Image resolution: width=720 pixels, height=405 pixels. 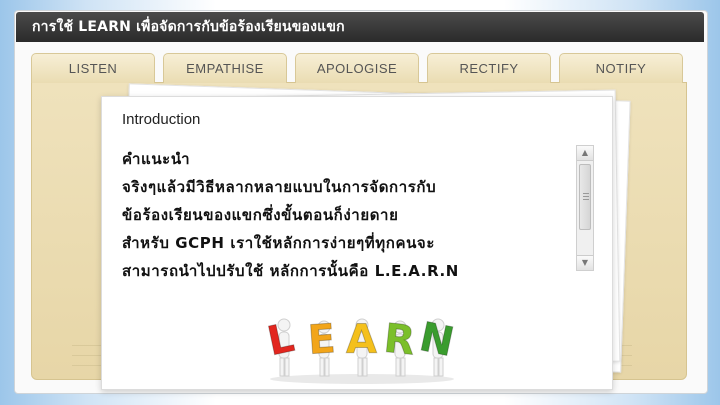 I want to click on tab-apologise: APOLOGISE, so click(x=357, y=68).